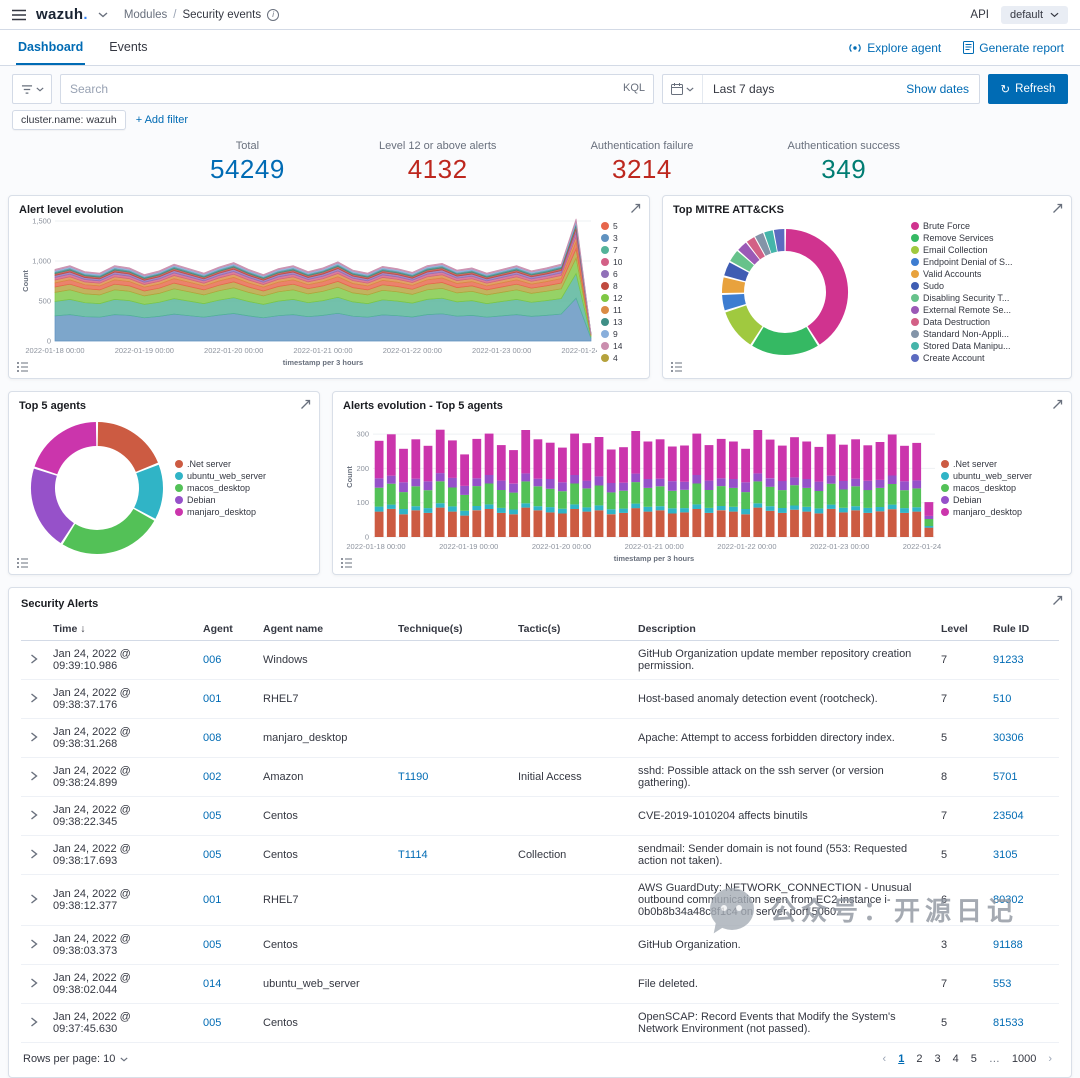  I want to click on cell-rule-id-link: 23504, so click(1023, 816).